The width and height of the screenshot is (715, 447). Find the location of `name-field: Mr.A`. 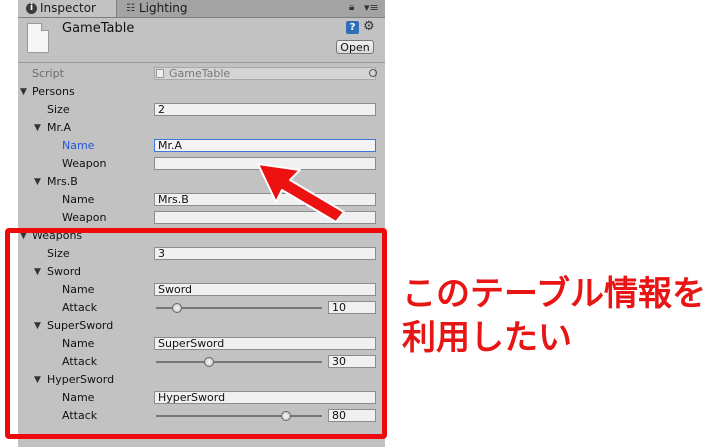

name-field: Mr.A is located at coordinates (265, 145).